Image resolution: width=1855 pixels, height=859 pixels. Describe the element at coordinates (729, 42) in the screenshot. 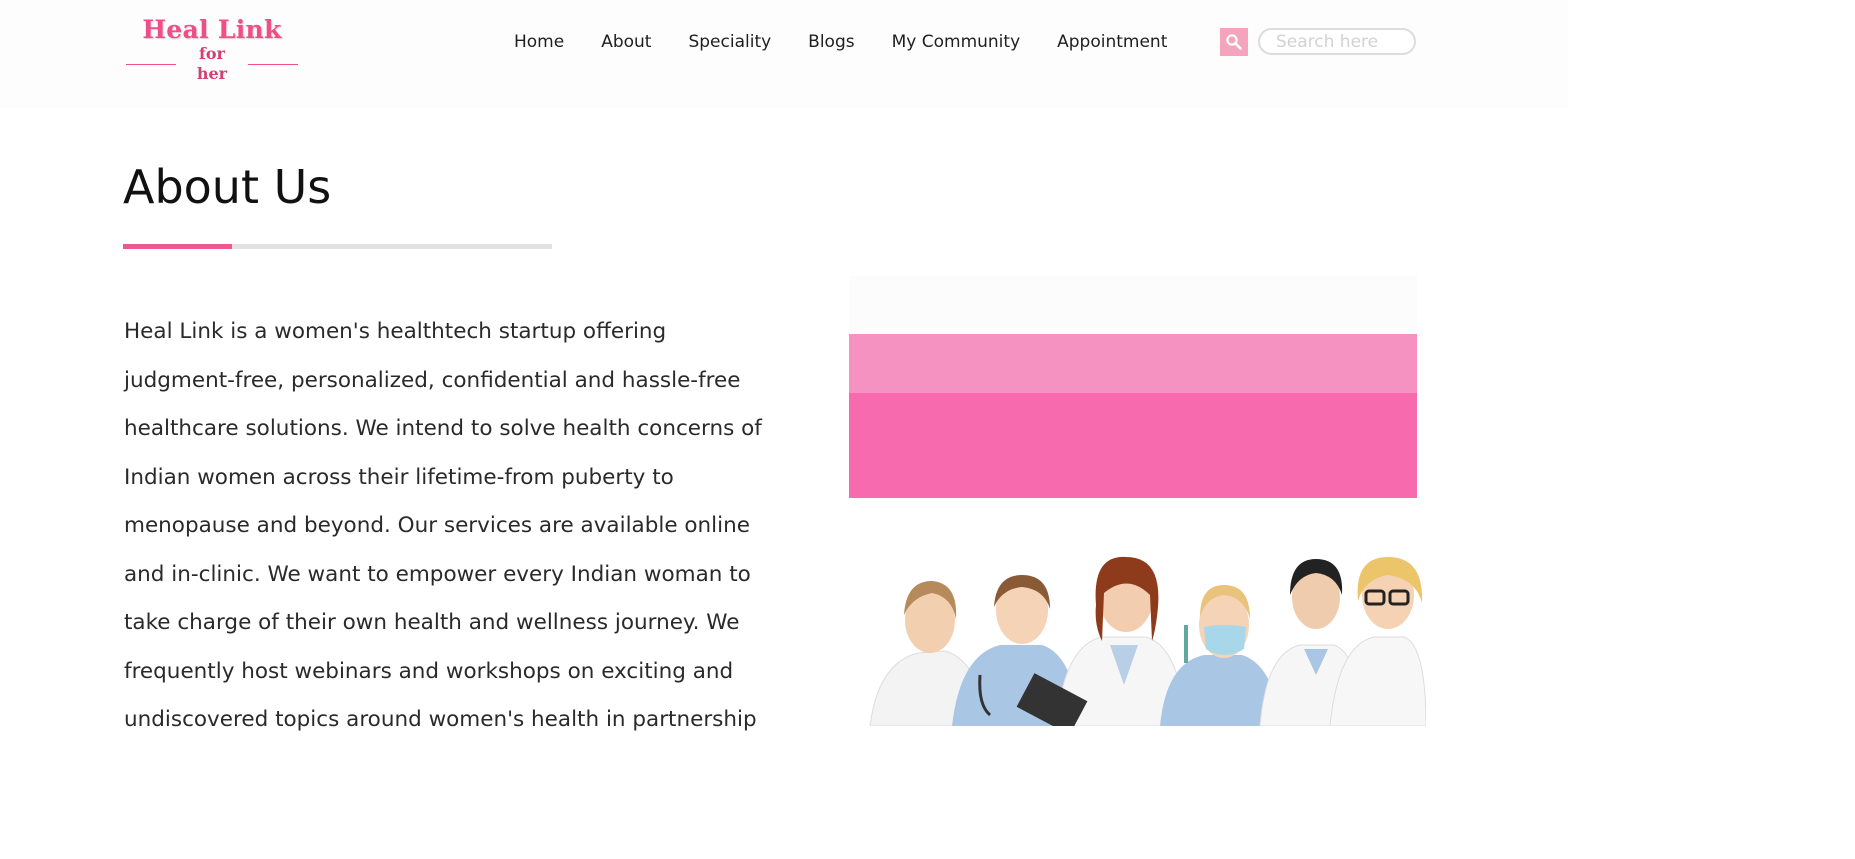

I see `nav-item-speciality: Speciality` at that location.